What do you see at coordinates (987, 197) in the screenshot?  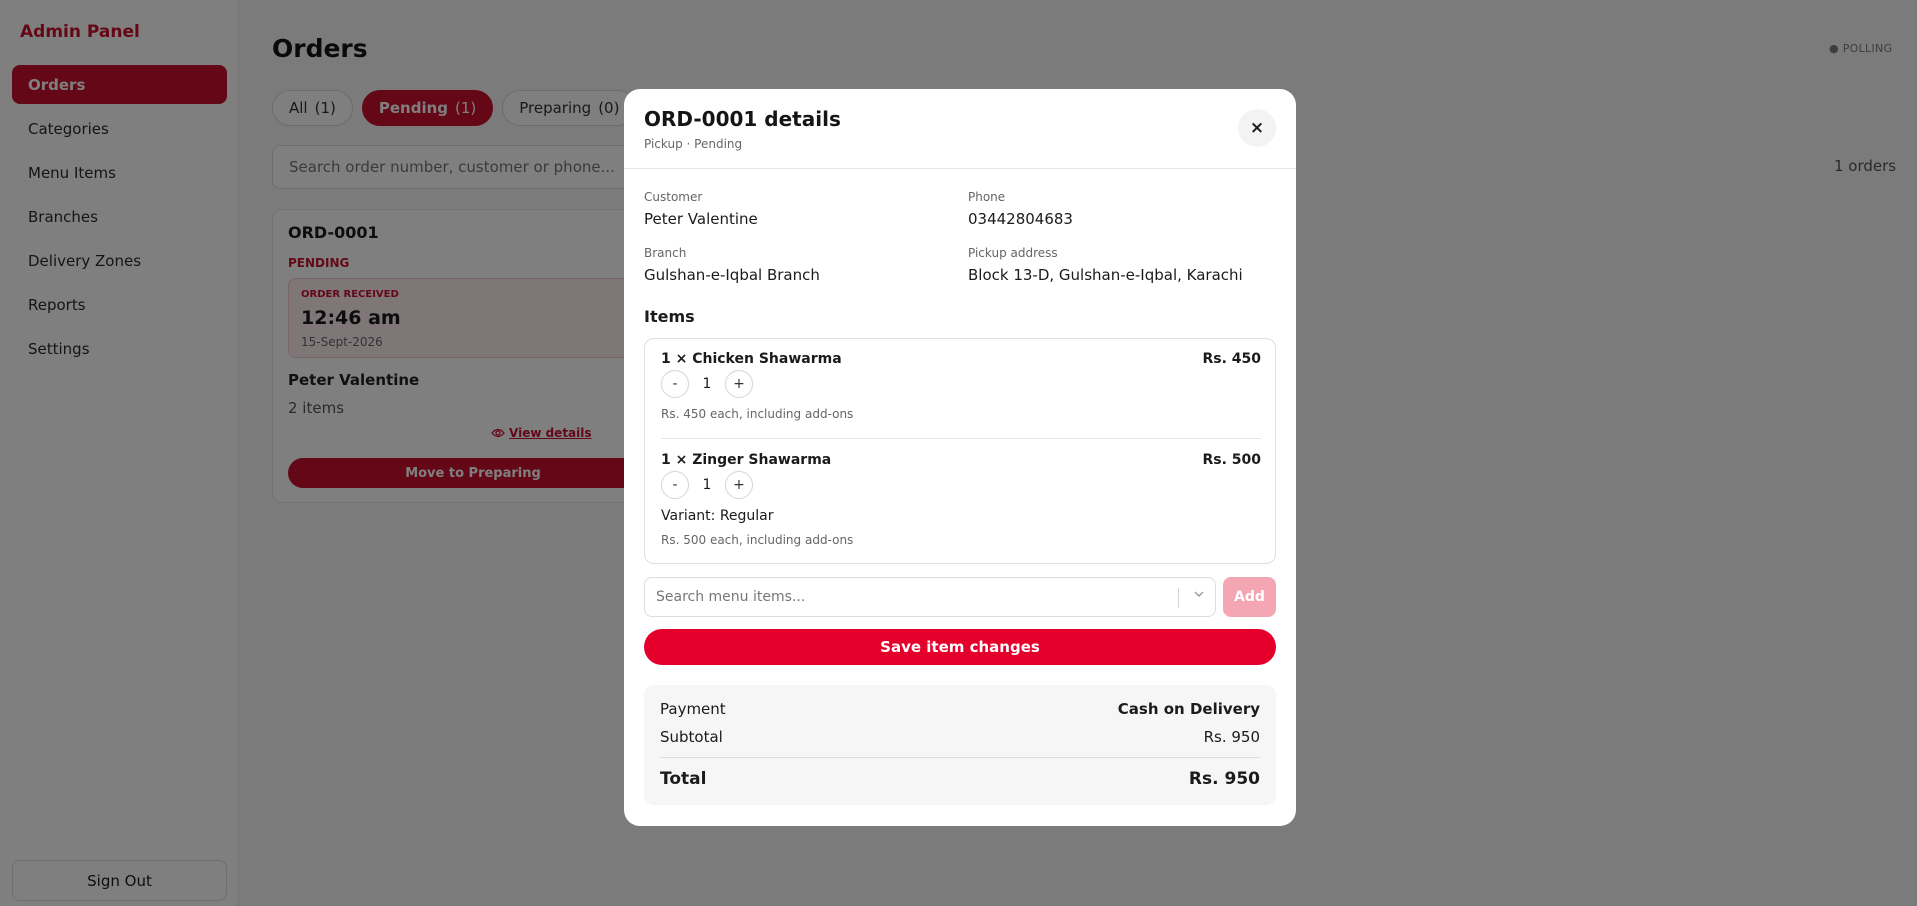 I see `phone-label: Phone` at bounding box center [987, 197].